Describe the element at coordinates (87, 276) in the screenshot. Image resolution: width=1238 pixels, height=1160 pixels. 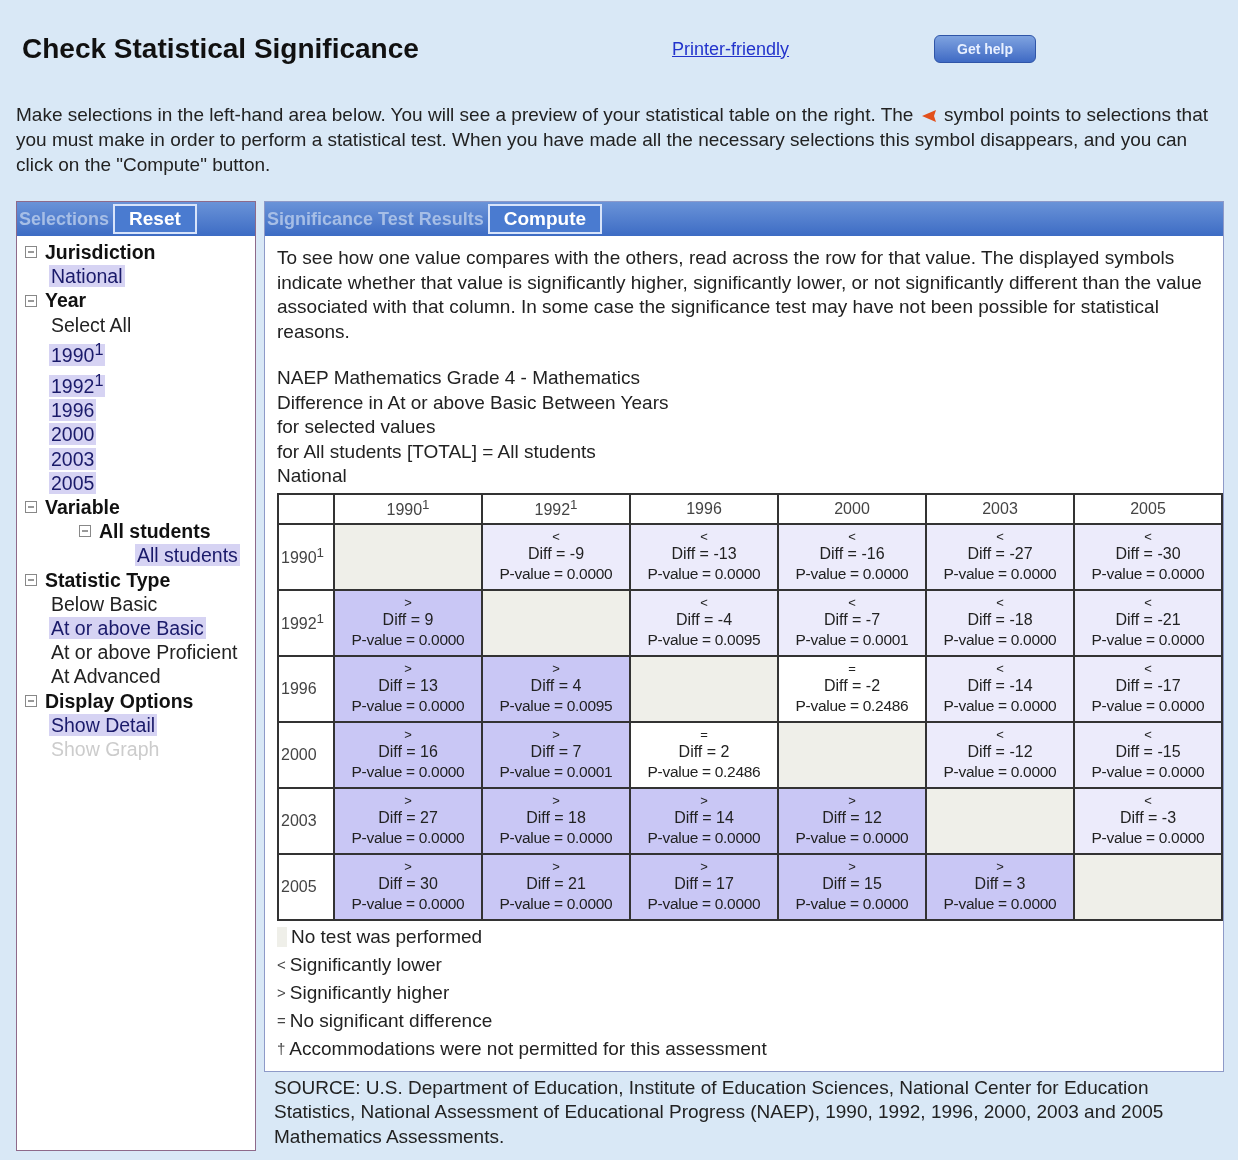
I see `tree-item: National` at that location.